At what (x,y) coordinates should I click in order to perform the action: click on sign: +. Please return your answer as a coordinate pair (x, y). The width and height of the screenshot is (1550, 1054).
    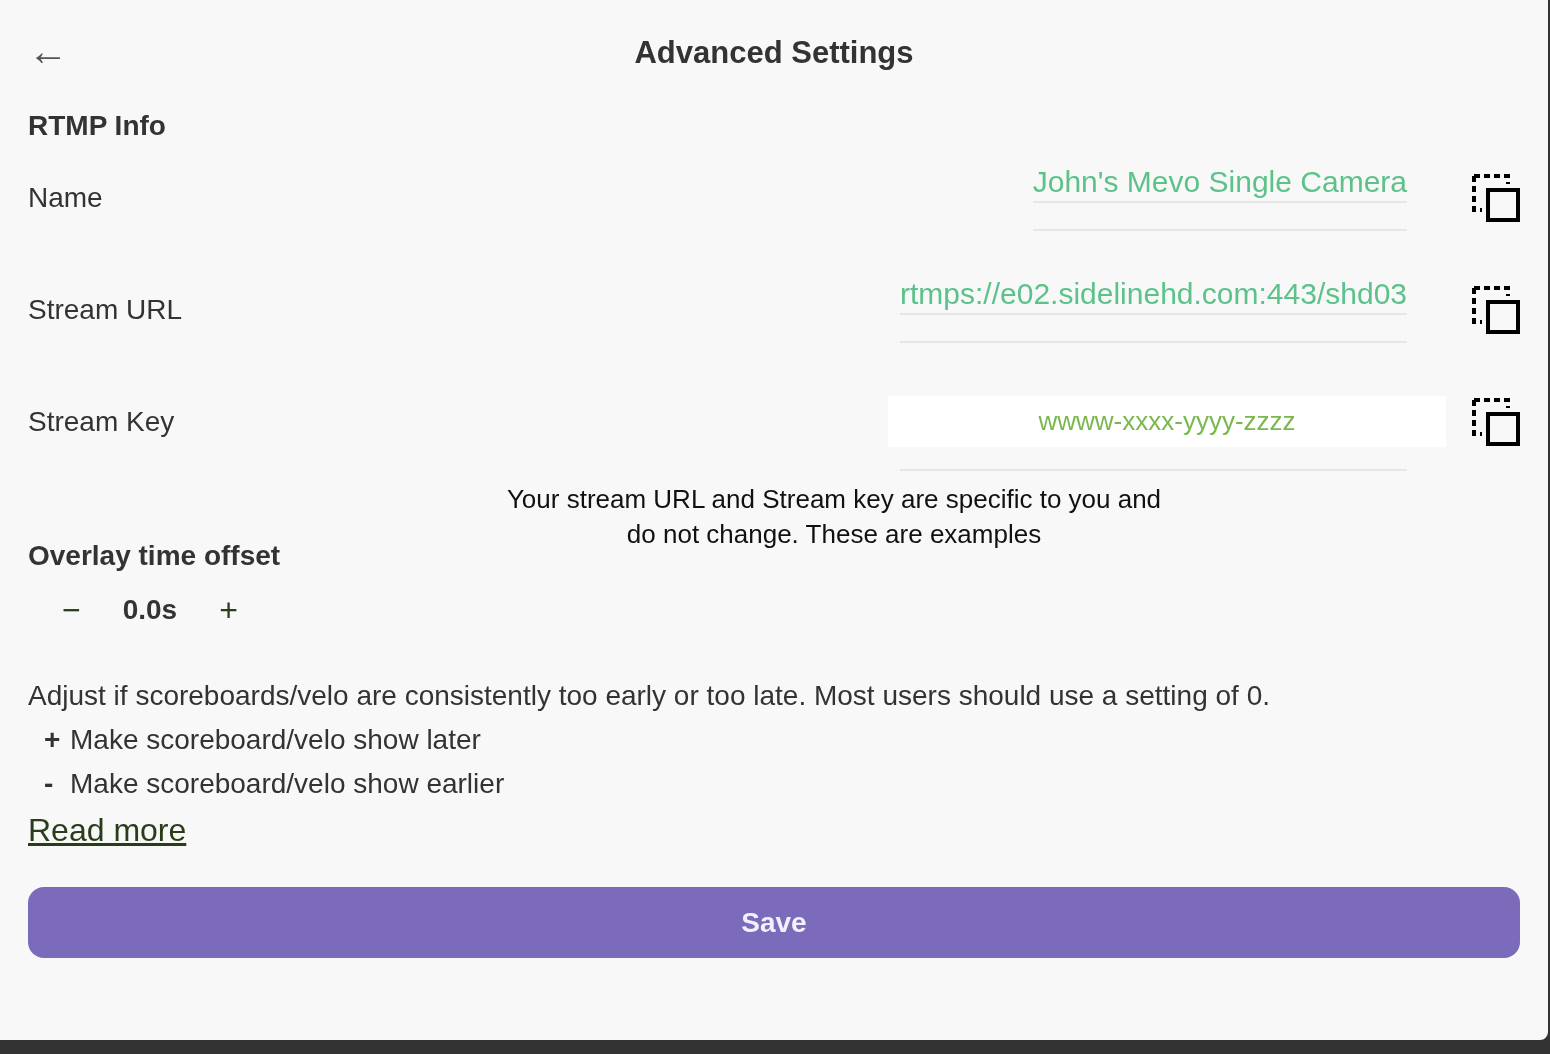
    Looking at the image, I should click on (53, 740).